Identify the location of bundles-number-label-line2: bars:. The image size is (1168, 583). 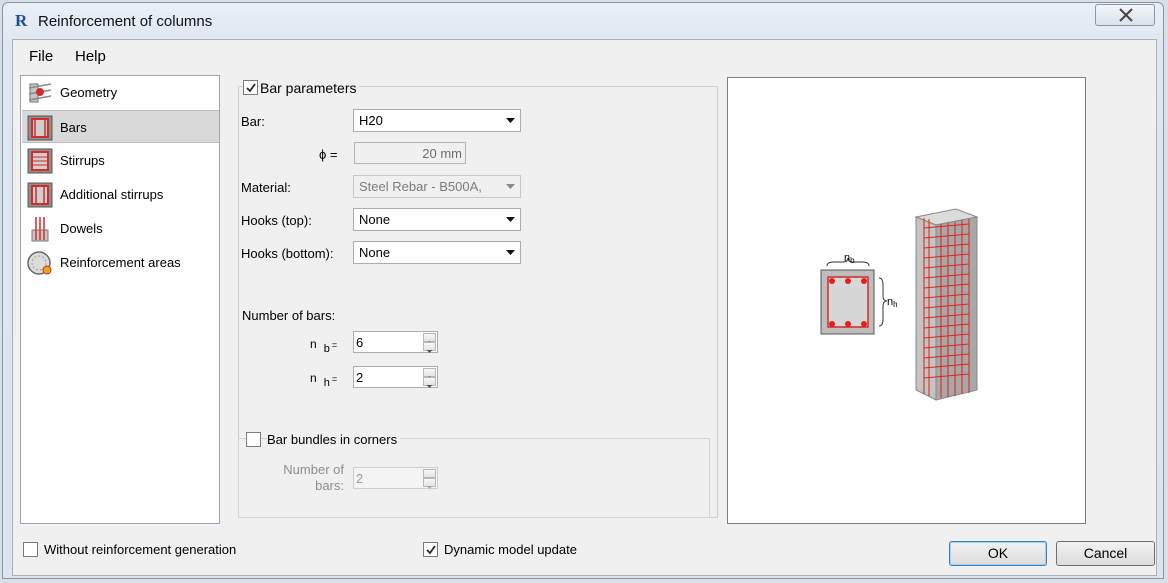
(329, 485).